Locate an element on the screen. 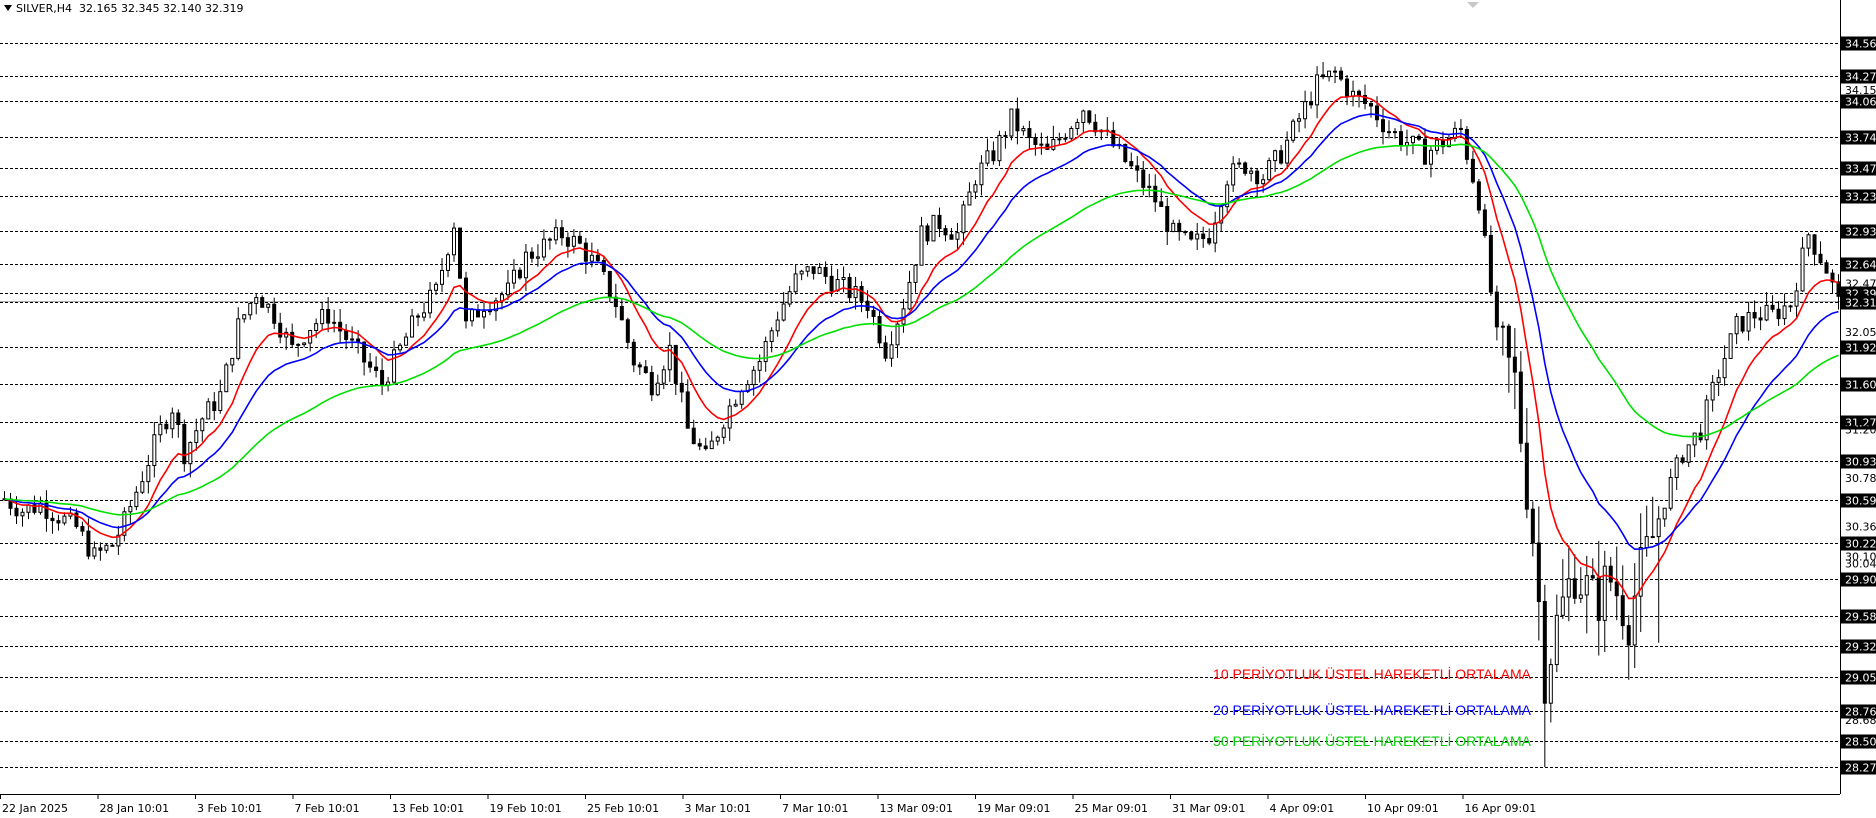  dropdown-triangle-icon is located at coordinates (8, 8).